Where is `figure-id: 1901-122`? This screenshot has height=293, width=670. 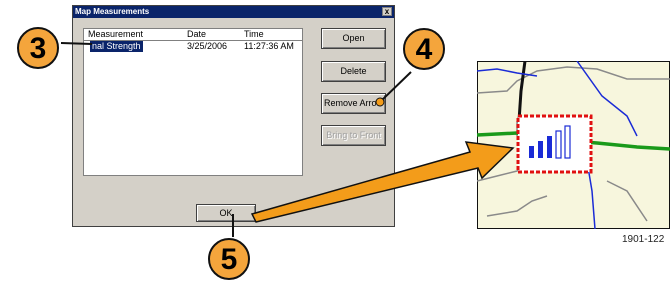
figure-id: 1901-122 is located at coordinates (643, 239).